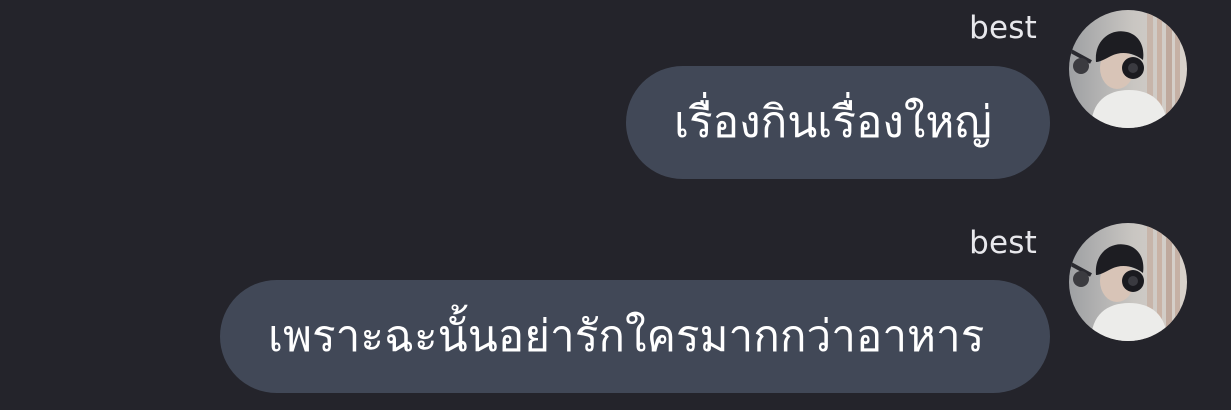 The width and height of the screenshot is (1231, 410). I want to click on message-bubble: เรื่องกินเรื่องใหญ่, so click(838, 122).